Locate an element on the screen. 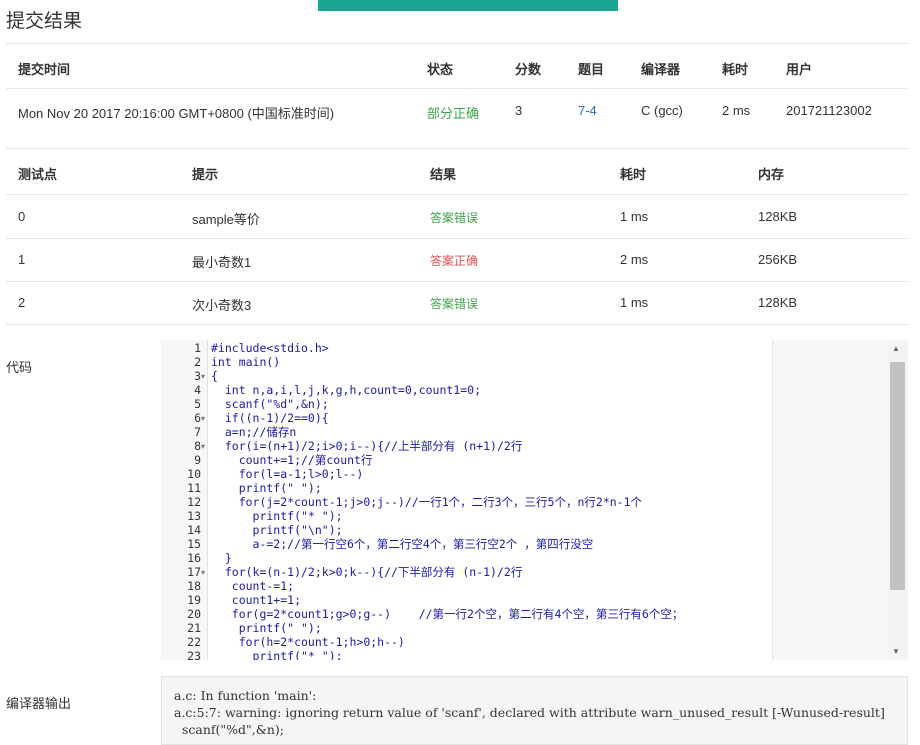 This screenshot has height=745, width=920. code-scrollbar: ▲ ▼ is located at coordinates (898, 500).